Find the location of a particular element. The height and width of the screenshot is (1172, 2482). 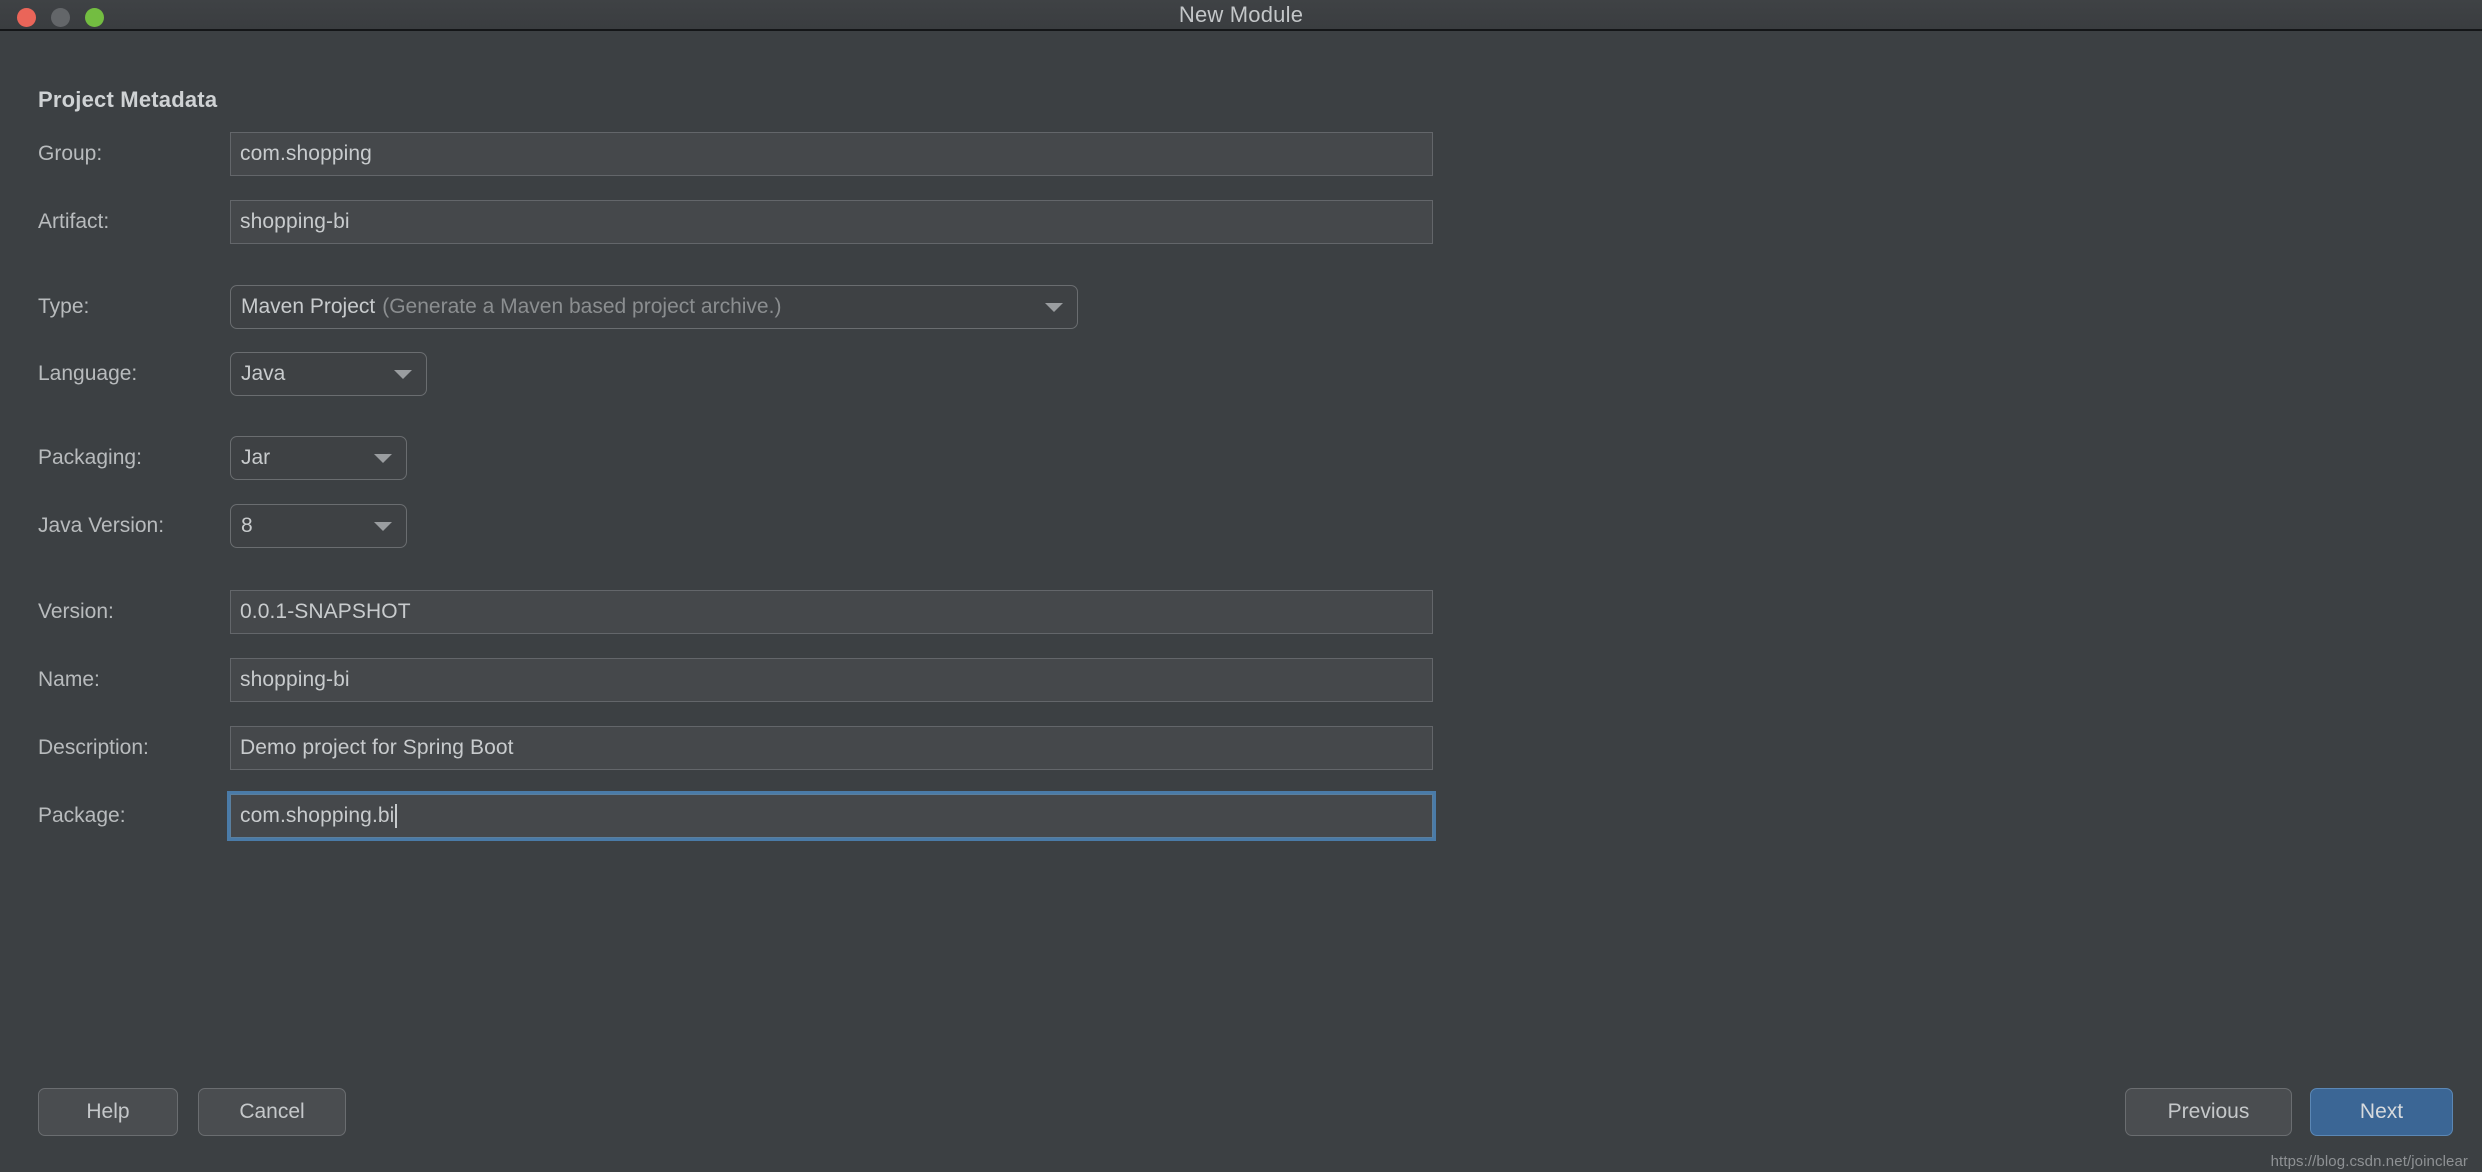

version-input: 0.0.1-SNAPSHOT is located at coordinates (831, 612).